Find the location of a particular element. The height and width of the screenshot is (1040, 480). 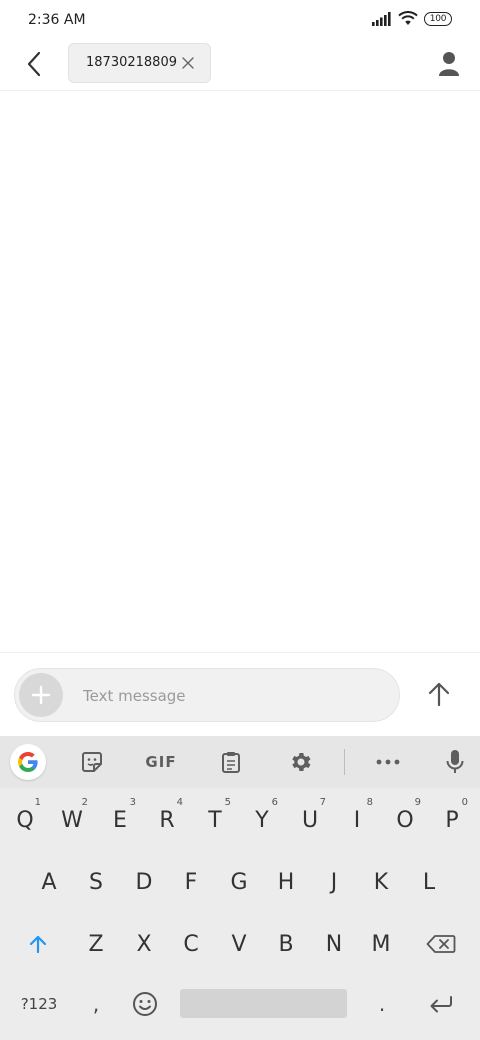

key-y: Y 6 is located at coordinates (262, 820).